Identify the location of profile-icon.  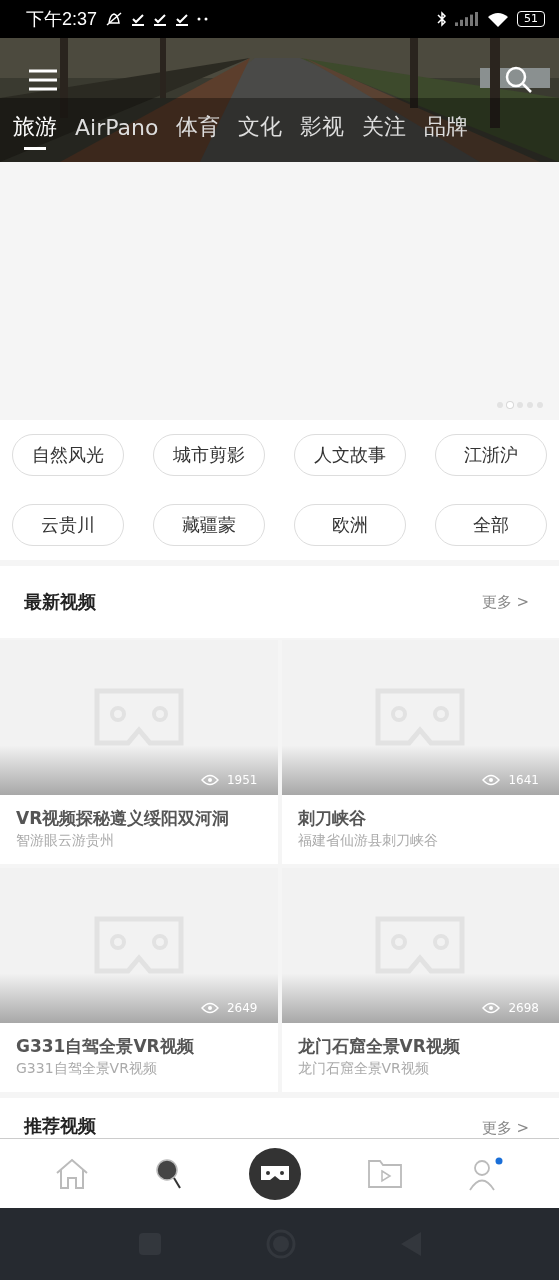
(485, 1173).